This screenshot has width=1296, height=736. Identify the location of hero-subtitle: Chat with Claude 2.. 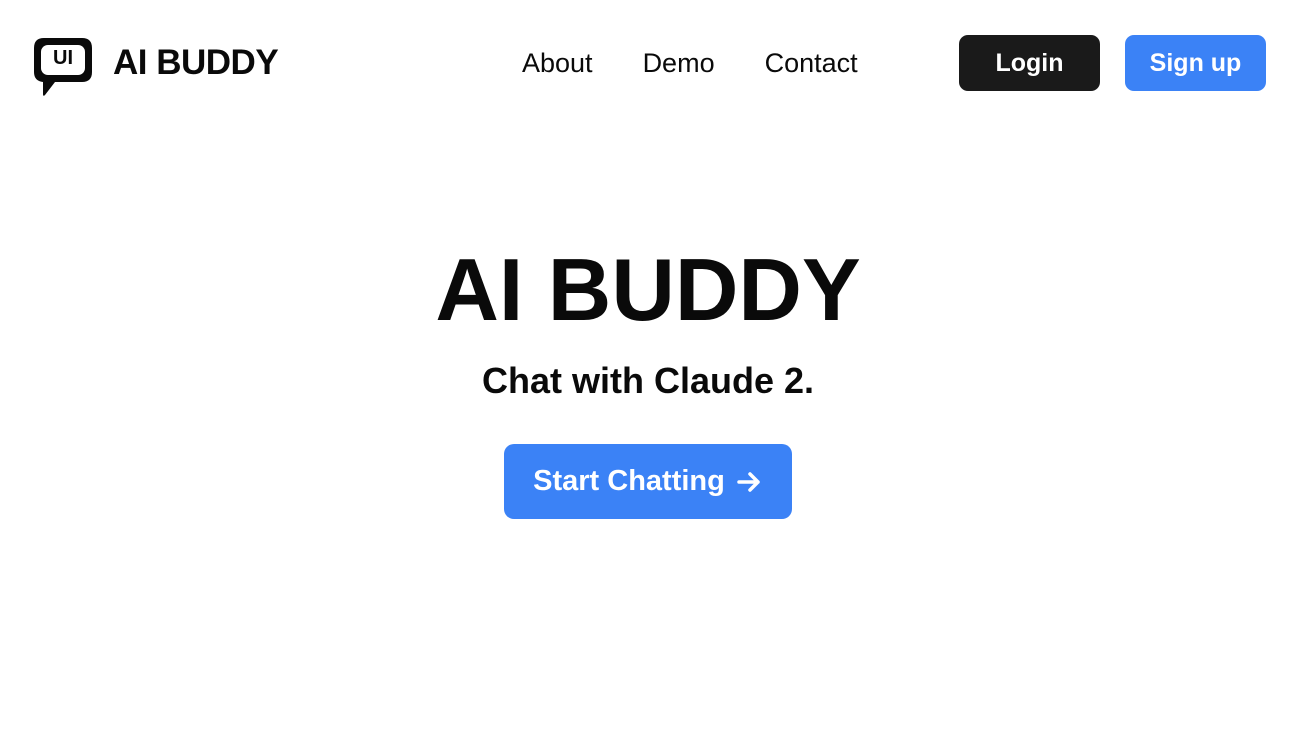
(648, 380).